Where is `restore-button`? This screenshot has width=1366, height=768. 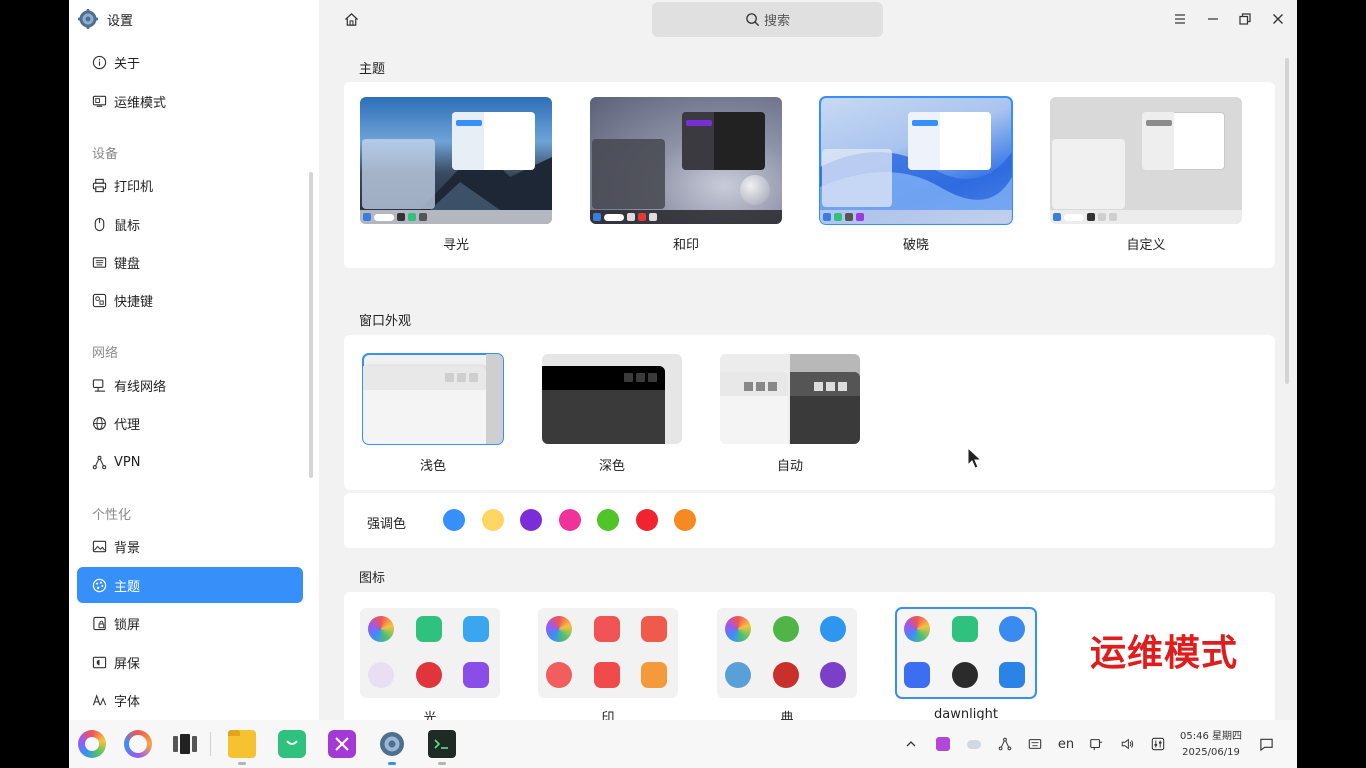 restore-button is located at coordinates (1245, 19).